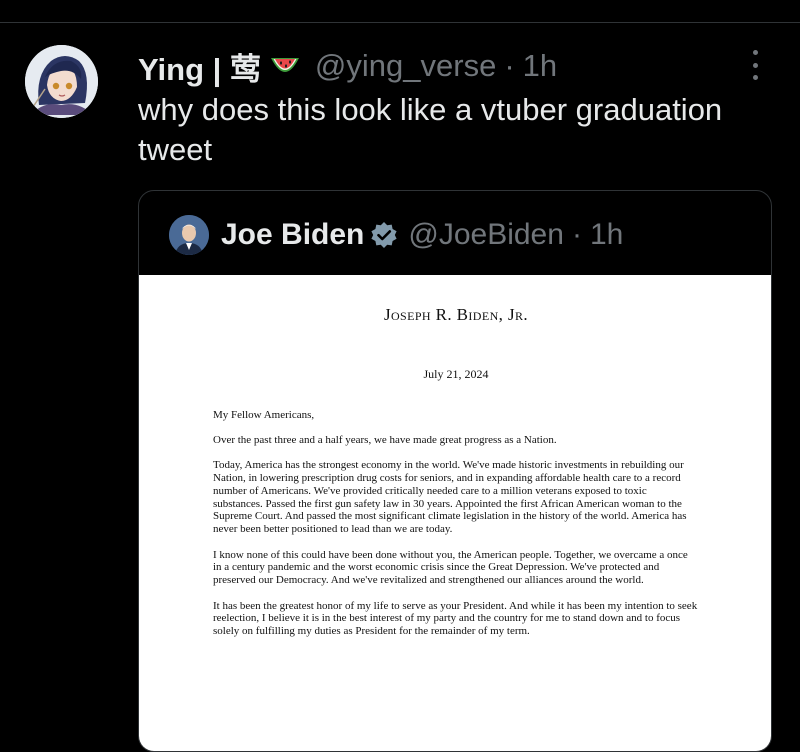  Describe the element at coordinates (384, 235) in the screenshot. I see `verified-badge-icon` at that location.